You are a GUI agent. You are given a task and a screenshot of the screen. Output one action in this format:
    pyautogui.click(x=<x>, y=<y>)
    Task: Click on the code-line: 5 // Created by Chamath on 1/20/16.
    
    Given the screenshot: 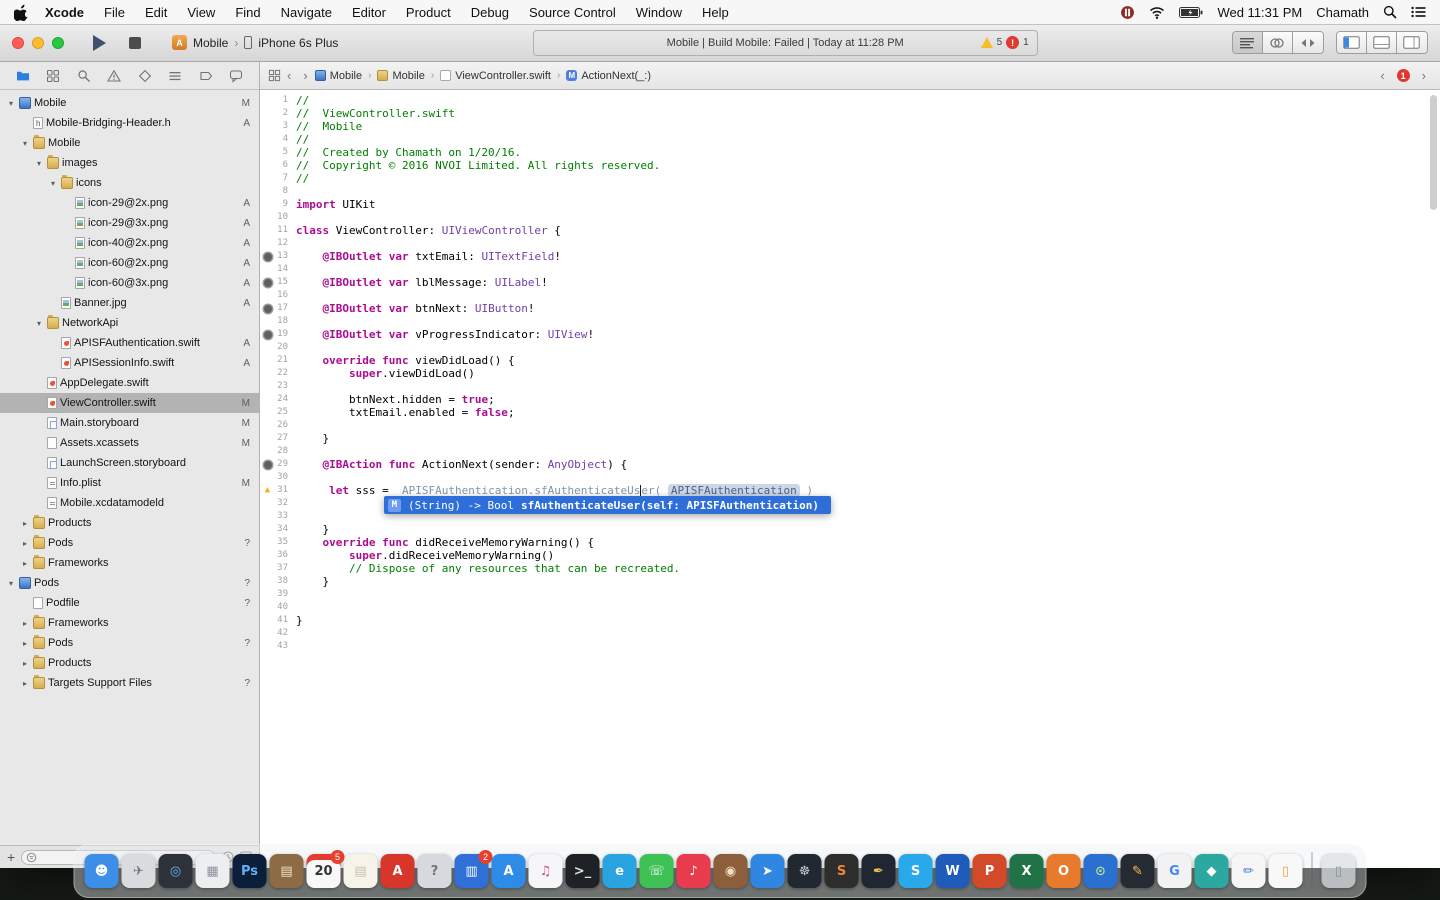 What is the action you would take?
    pyautogui.click(x=850, y=152)
    